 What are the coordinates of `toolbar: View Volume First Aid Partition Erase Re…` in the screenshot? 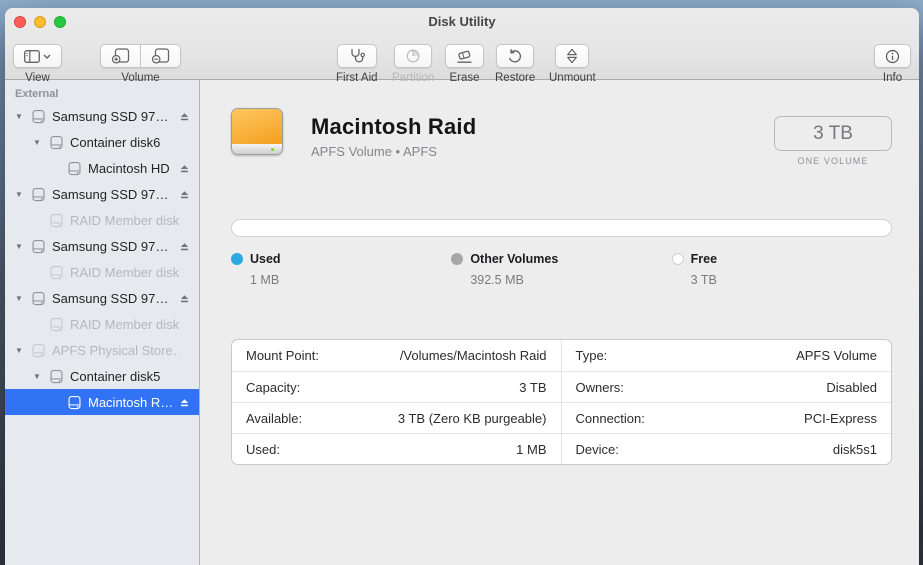 It's located at (462, 59).